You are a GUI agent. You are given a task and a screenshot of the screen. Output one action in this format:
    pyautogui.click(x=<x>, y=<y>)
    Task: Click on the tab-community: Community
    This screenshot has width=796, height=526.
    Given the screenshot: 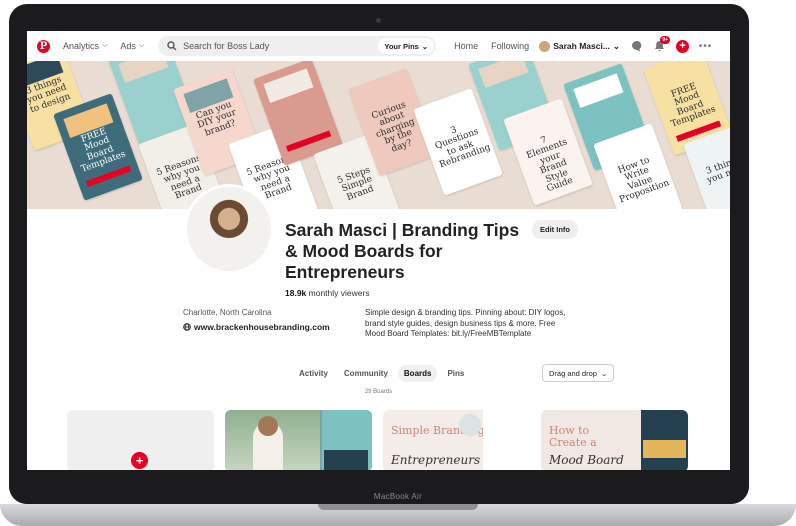 What is the action you would take?
    pyautogui.click(x=366, y=373)
    